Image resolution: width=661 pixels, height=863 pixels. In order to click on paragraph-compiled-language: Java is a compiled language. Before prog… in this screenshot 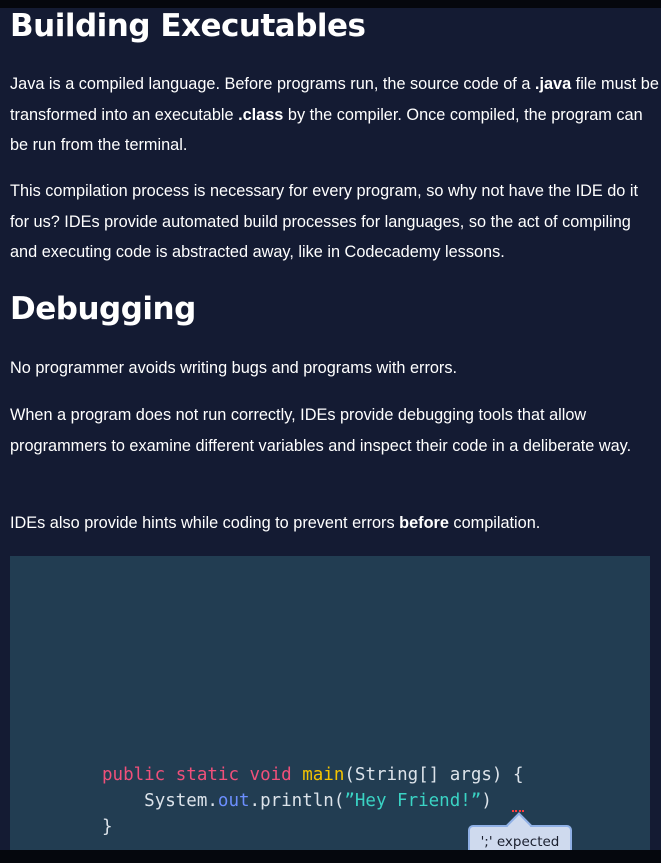, I will do `click(335, 115)`.